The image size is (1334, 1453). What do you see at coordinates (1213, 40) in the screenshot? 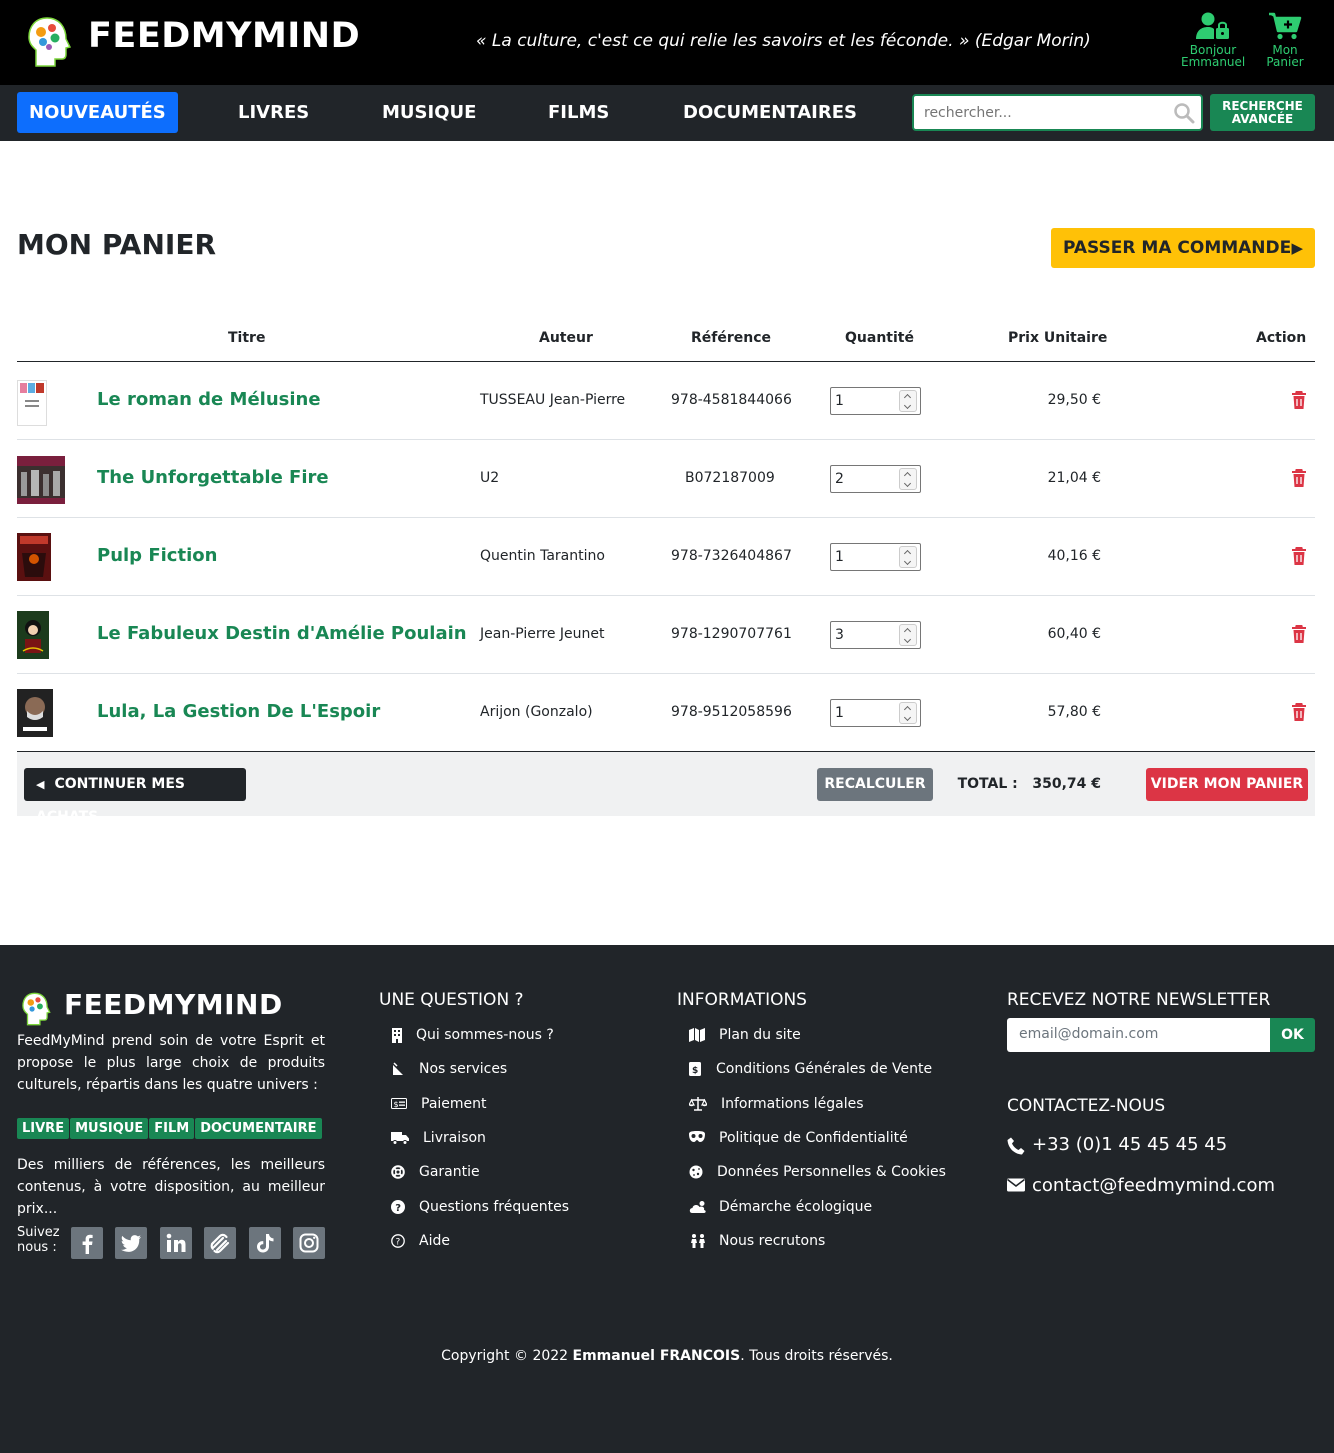
I see `account-link: Bonjour Emmanuel` at bounding box center [1213, 40].